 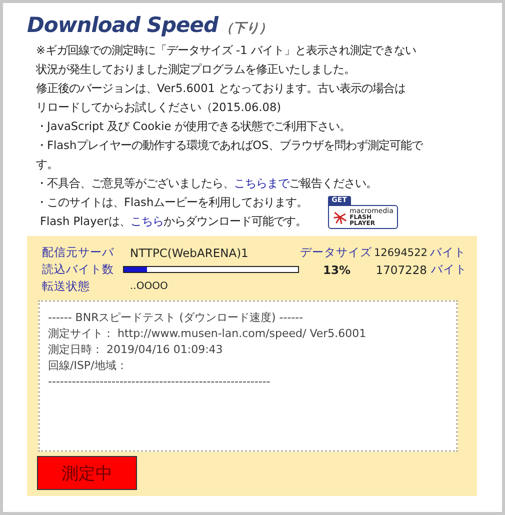 What do you see at coordinates (172, 203) in the screenshot?
I see `notice-text: ・このサイトは、Flashムービーを利用しております。` at bounding box center [172, 203].